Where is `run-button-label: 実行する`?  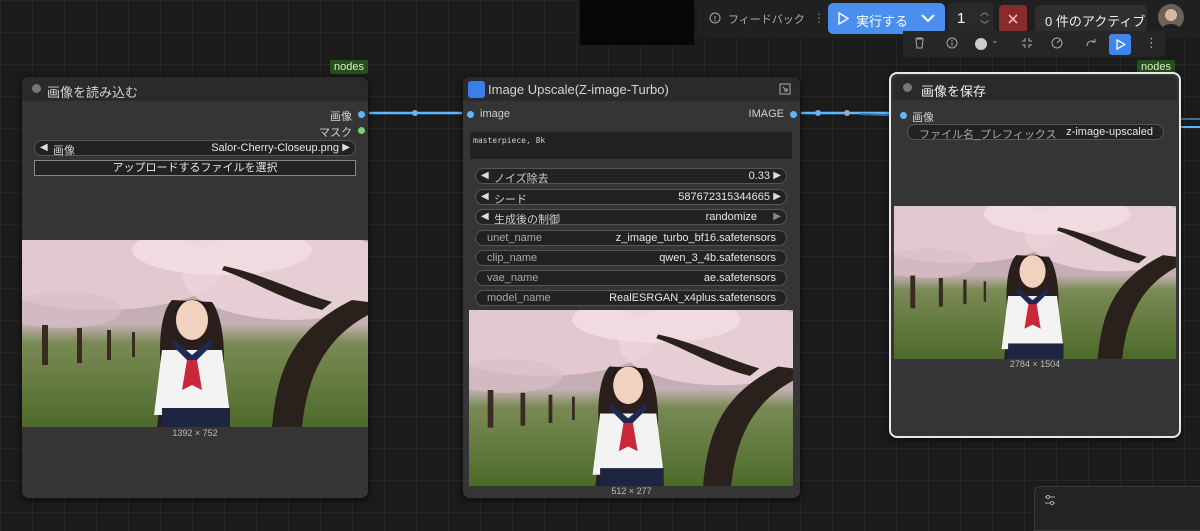
run-button-label: 実行する is located at coordinates (882, 21).